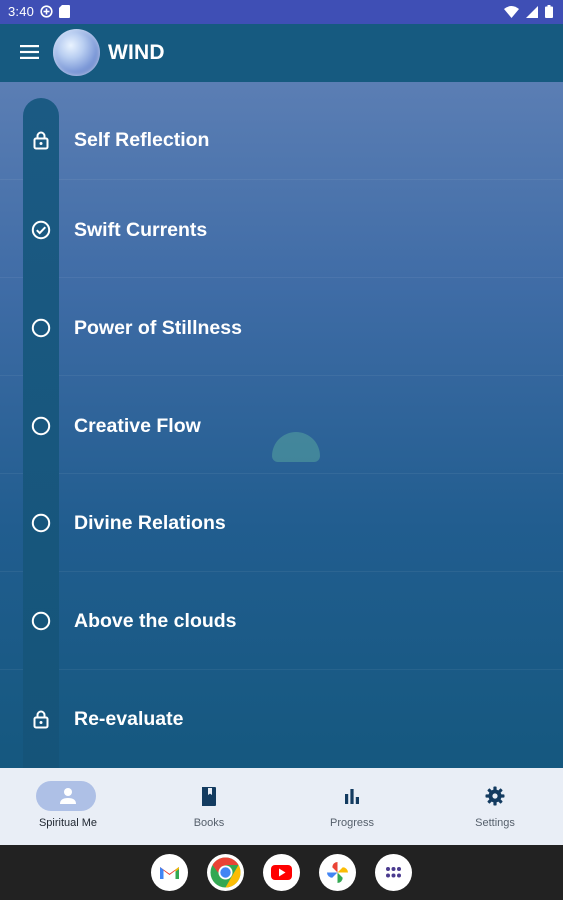 The height and width of the screenshot is (900, 563). Describe the element at coordinates (209, 823) in the screenshot. I see `nav-label: Books` at that location.